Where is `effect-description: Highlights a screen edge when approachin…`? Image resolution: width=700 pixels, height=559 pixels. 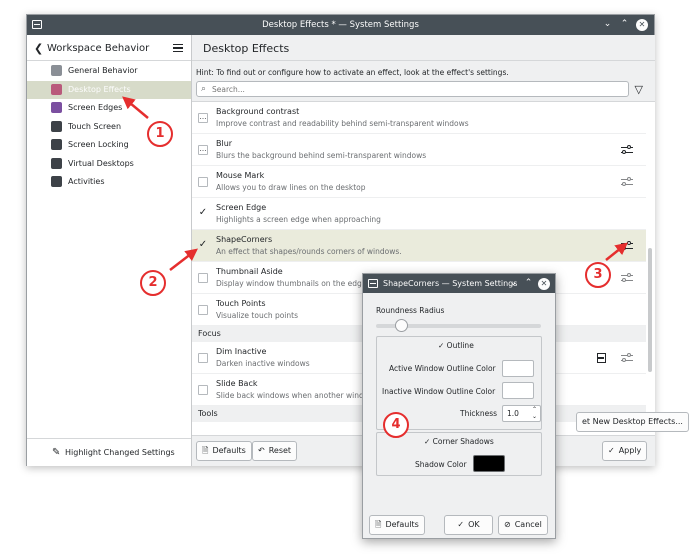 effect-description: Highlights a screen edge when approachin… is located at coordinates (298, 219).